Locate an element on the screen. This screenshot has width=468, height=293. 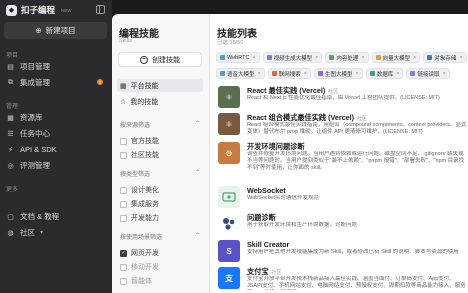
selected-tag: 链接读取 × is located at coordinates (428, 73).